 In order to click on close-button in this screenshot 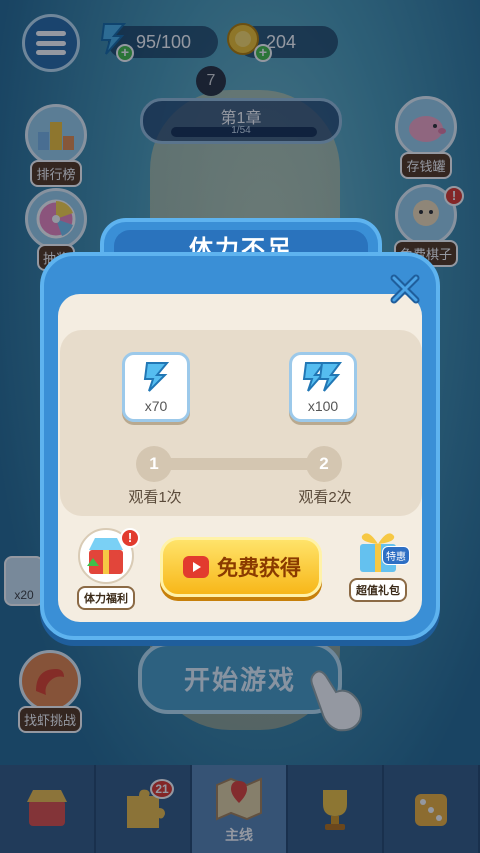, I will do `click(405, 289)`.